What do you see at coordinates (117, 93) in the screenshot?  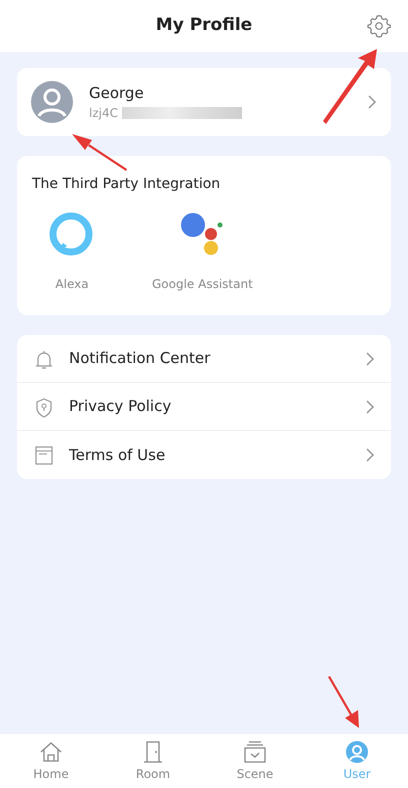 I see `user-name: George` at bounding box center [117, 93].